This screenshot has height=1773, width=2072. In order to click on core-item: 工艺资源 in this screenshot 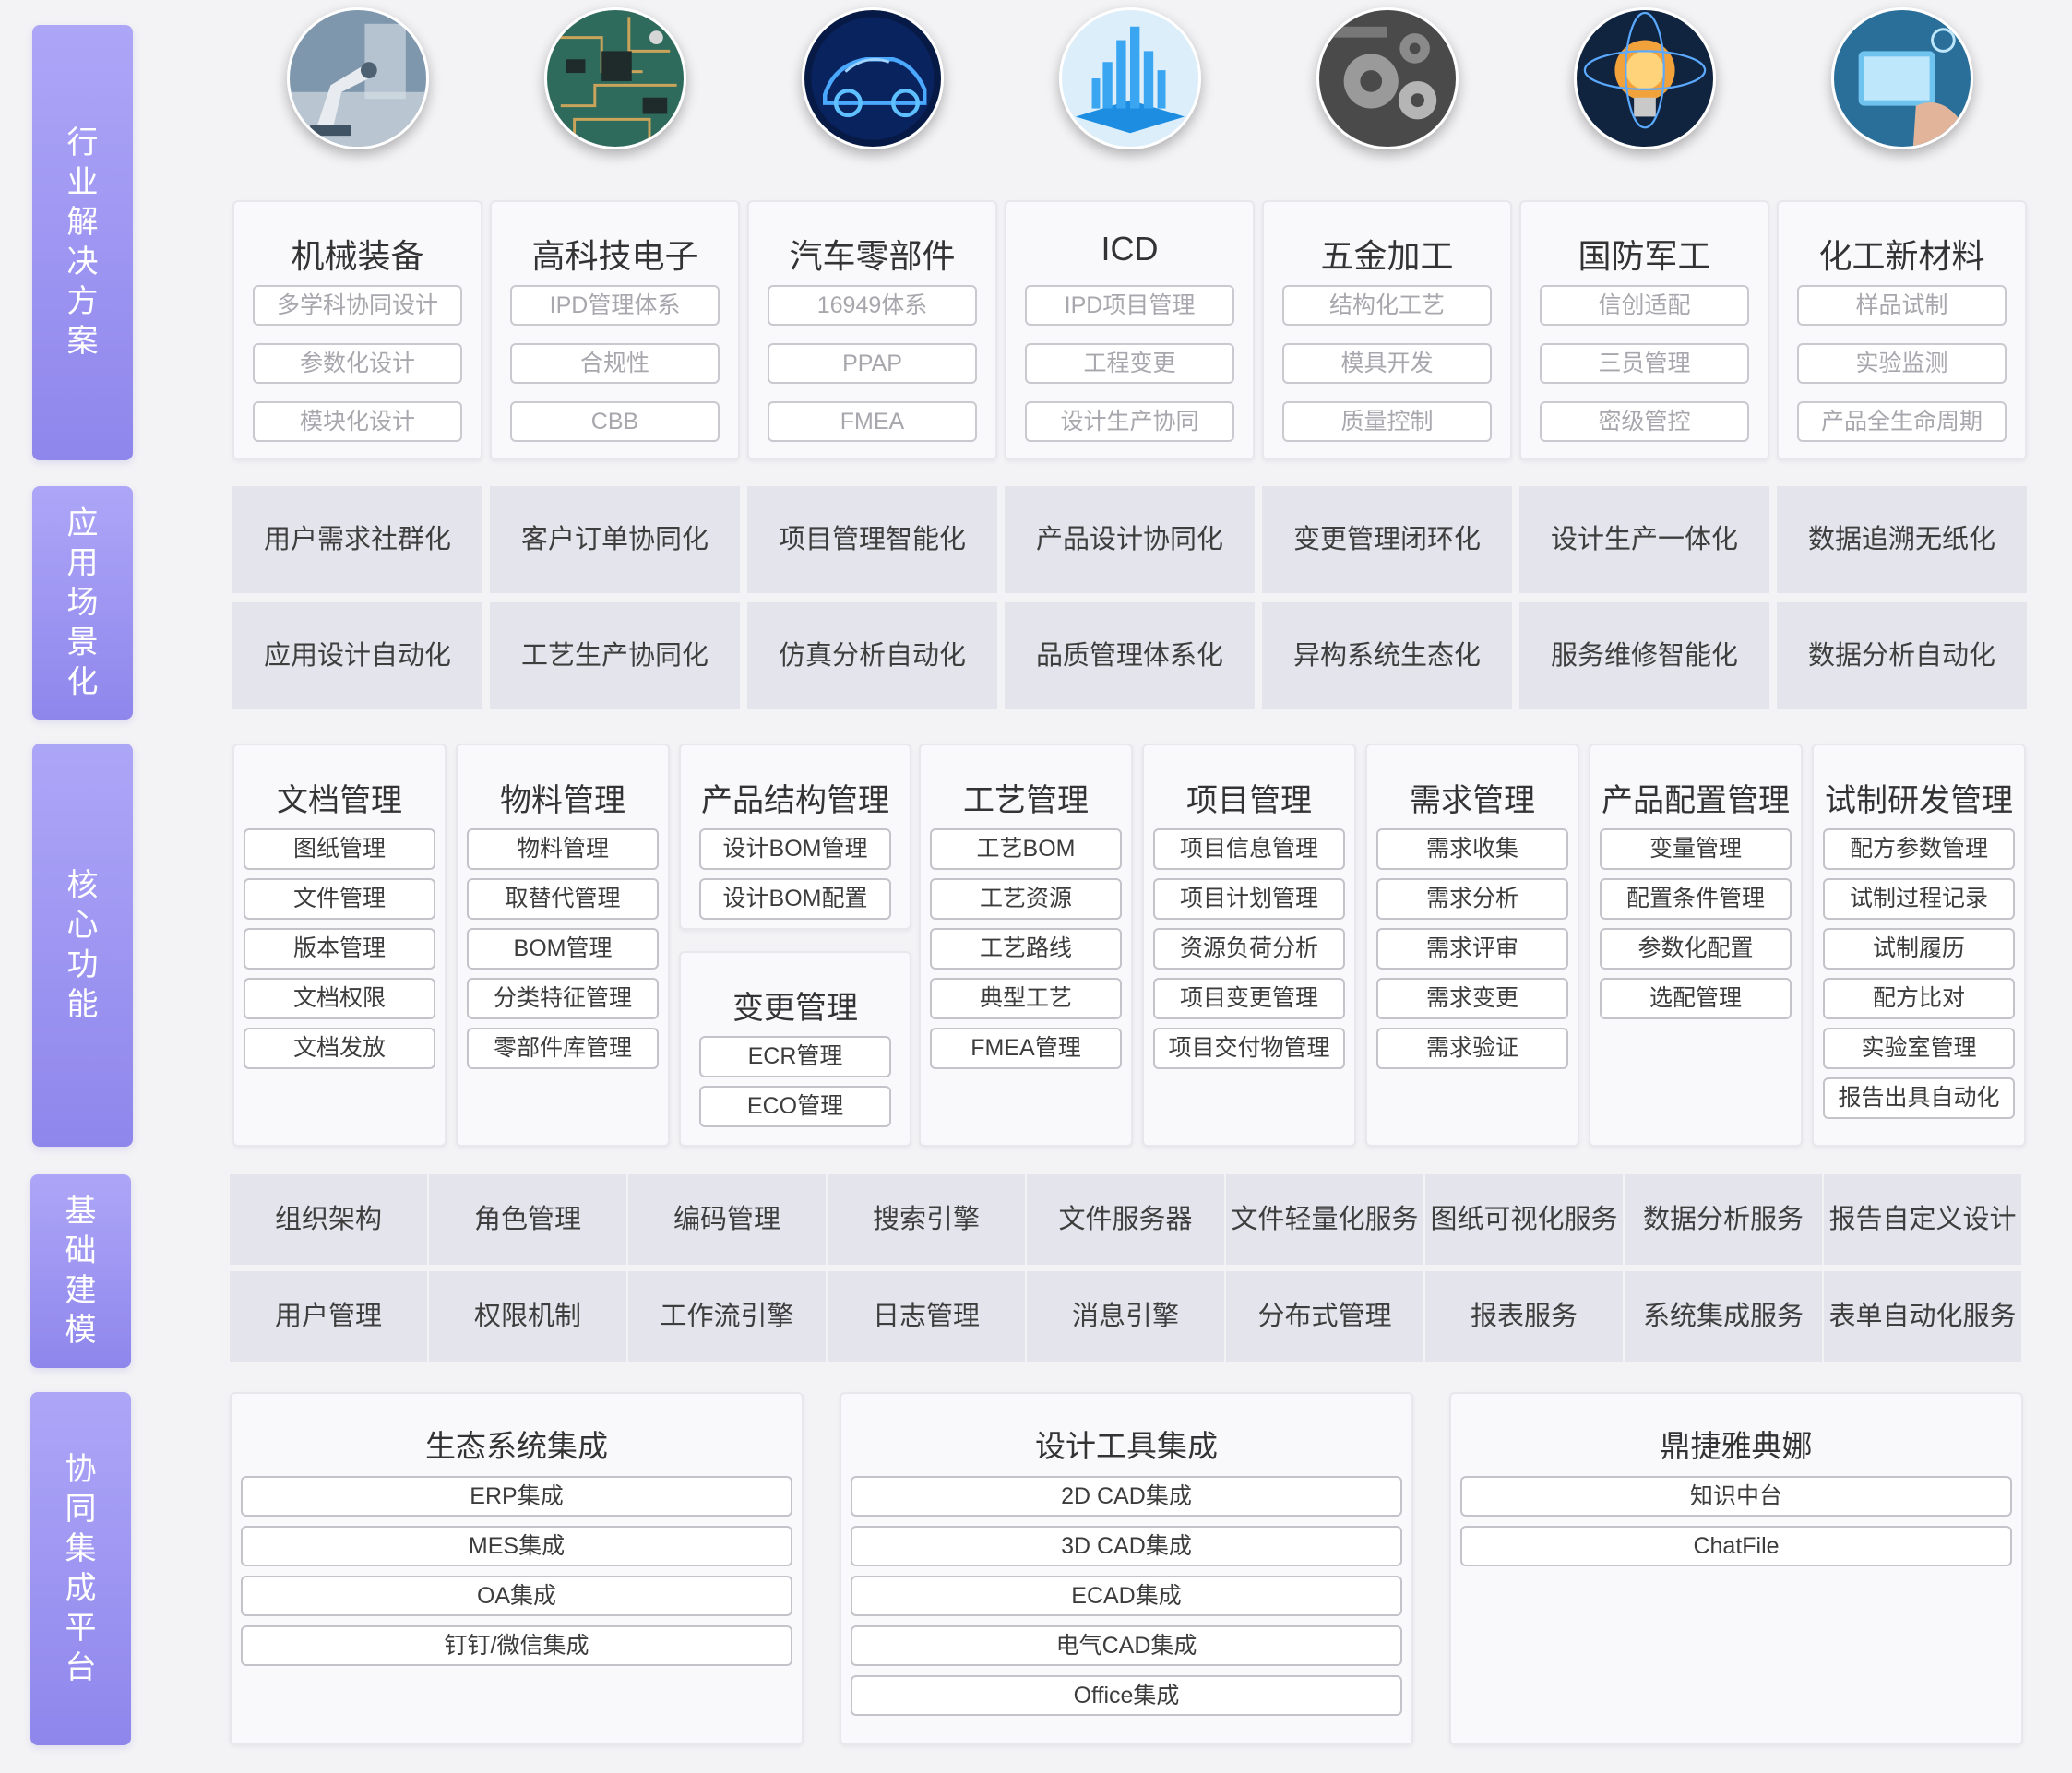, I will do `click(1026, 899)`.